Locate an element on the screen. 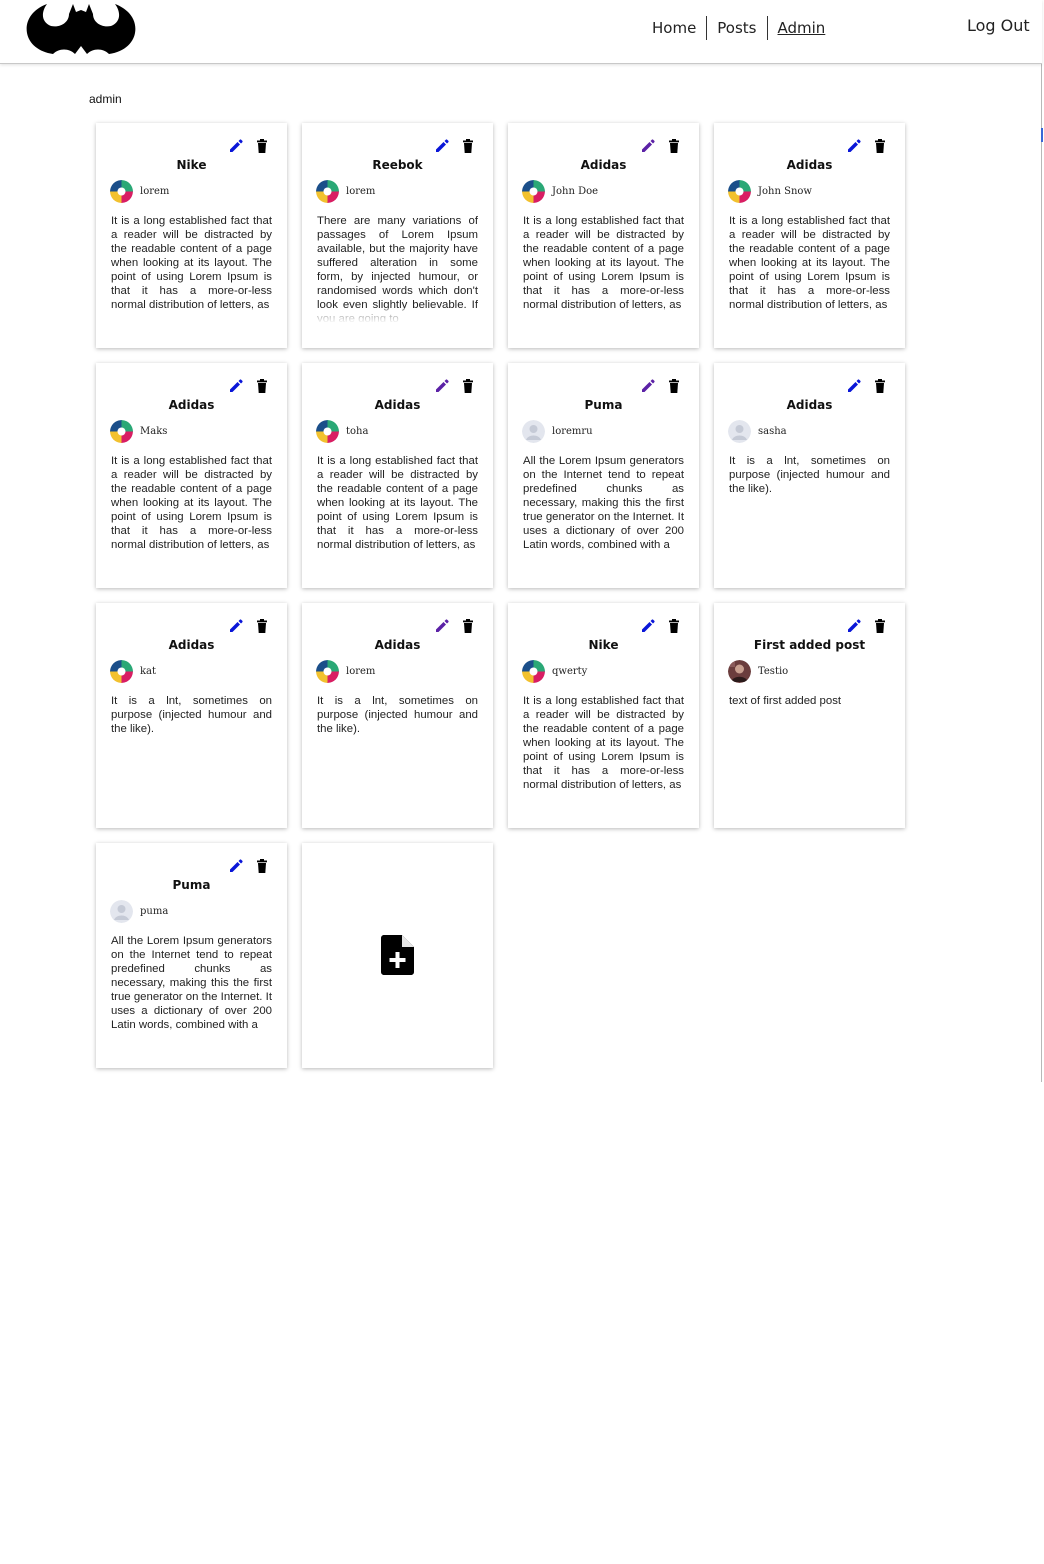 The width and height of the screenshot is (1044, 1564). post-author: kat is located at coordinates (133, 671).